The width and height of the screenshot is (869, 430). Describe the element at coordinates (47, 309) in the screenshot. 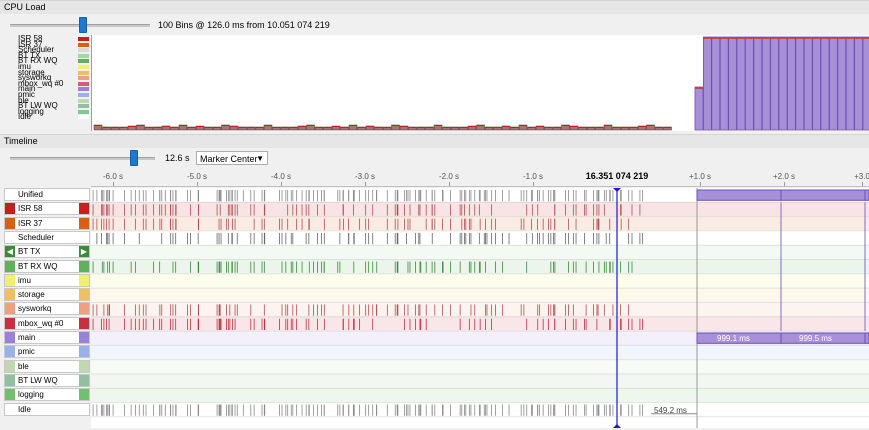

I see `row-label-sysworkq: sysworkq` at that location.